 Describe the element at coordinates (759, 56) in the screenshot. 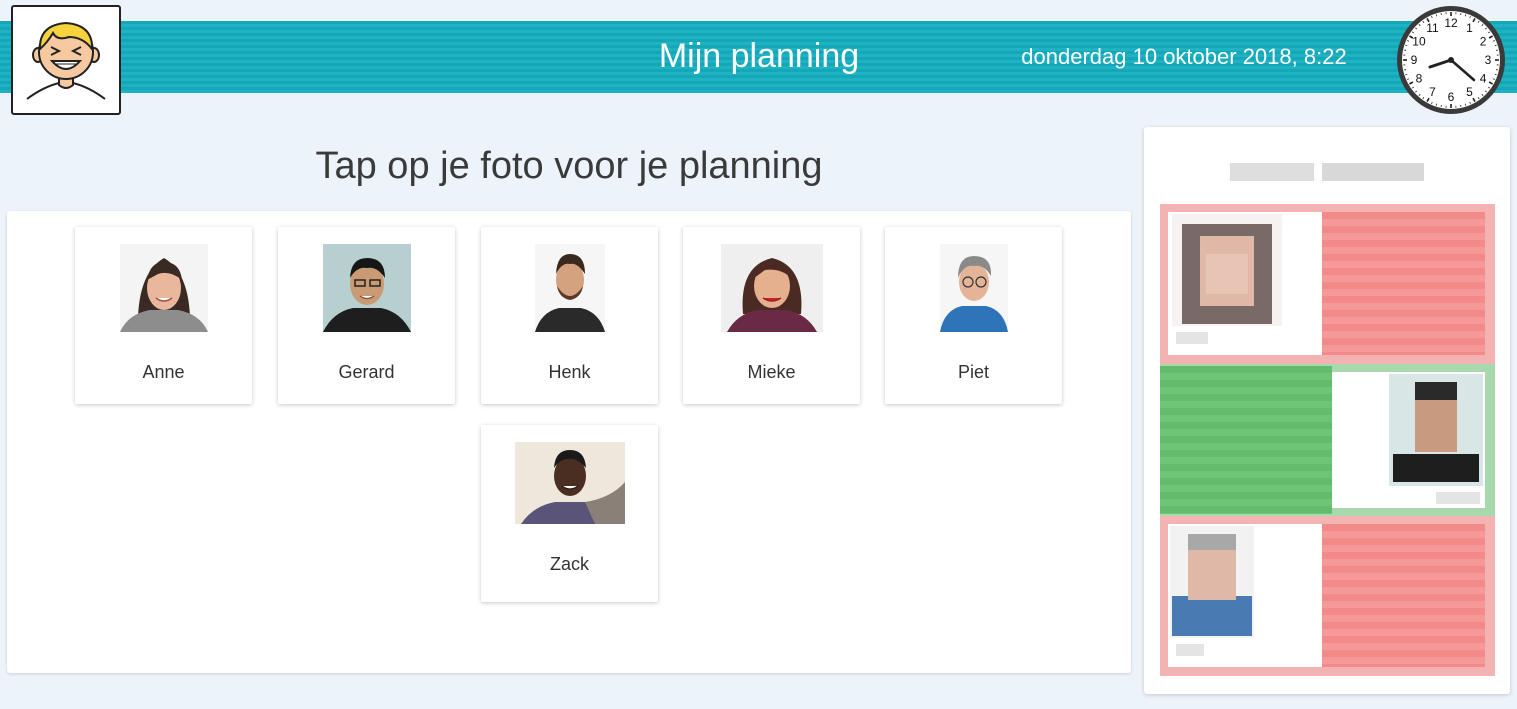

I see `page-title: Mijn planning` at that location.